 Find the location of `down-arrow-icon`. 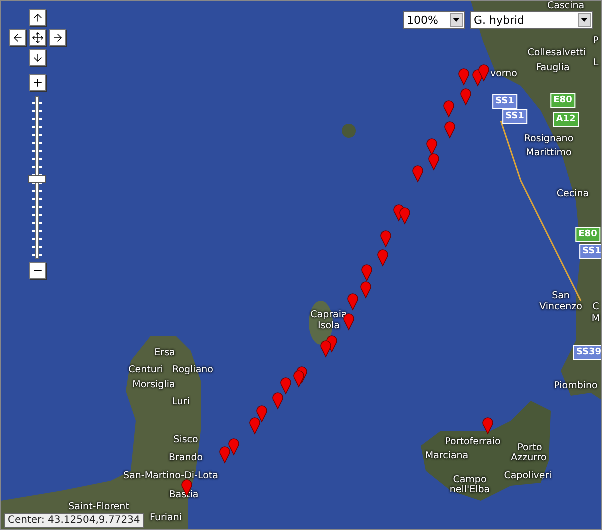

down-arrow-icon is located at coordinates (38, 58).